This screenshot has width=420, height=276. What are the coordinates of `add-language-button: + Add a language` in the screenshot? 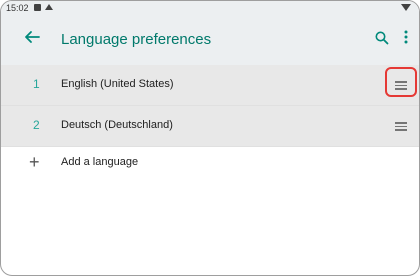 It's located at (210, 166).